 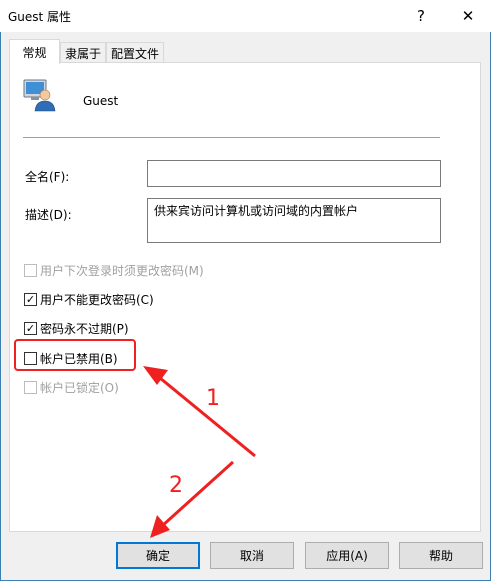 What do you see at coordinates (347, 555) in the screenshot?
I see `apply-button: 应用(A)` at bounding box center [347, 555].